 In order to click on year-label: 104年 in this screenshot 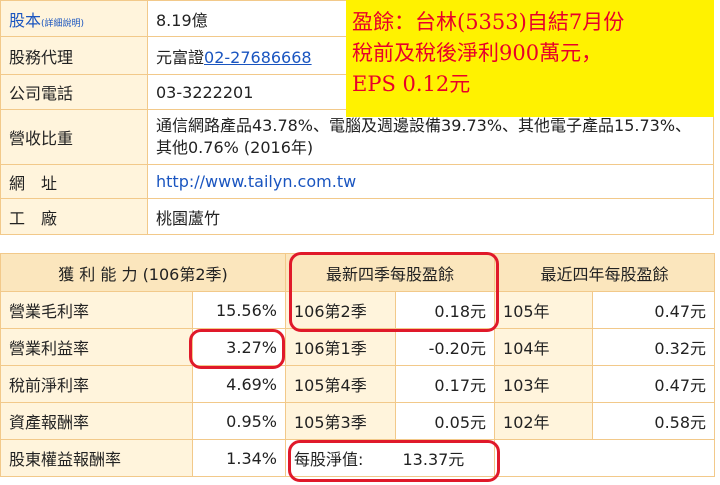, I will do `click(544, 347)`.